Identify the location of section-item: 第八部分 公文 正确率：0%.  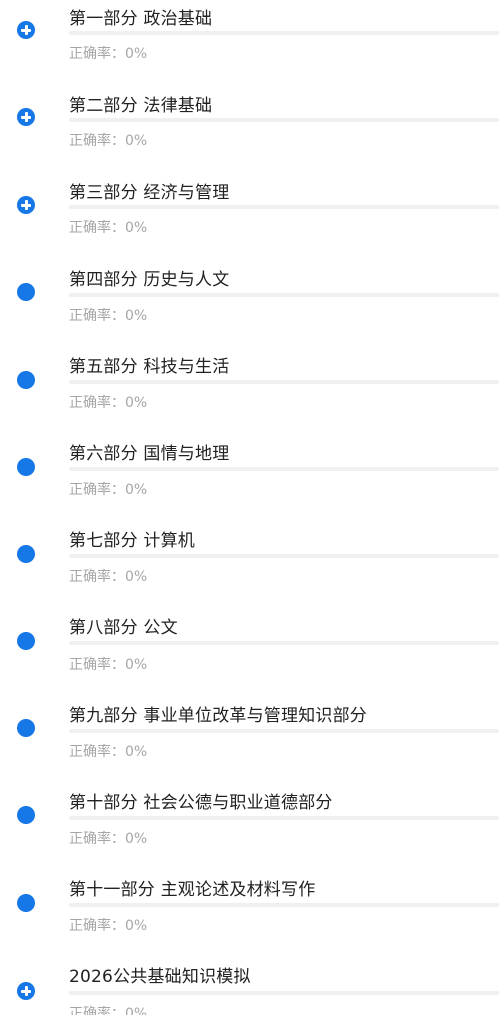
(249, 653).